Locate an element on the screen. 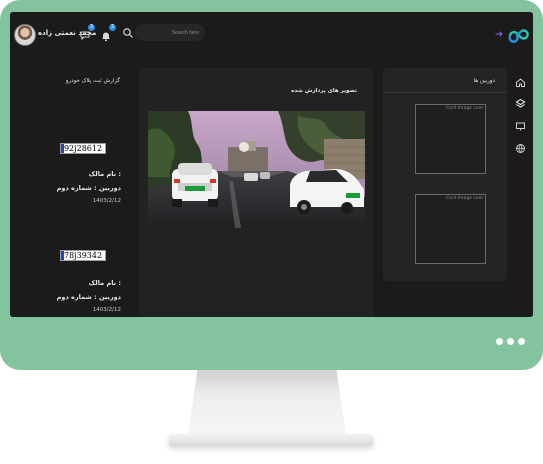 The height and width of the screenshot is (464, 543). license-plate: 78j39342 is located at coordinates (83, 255).